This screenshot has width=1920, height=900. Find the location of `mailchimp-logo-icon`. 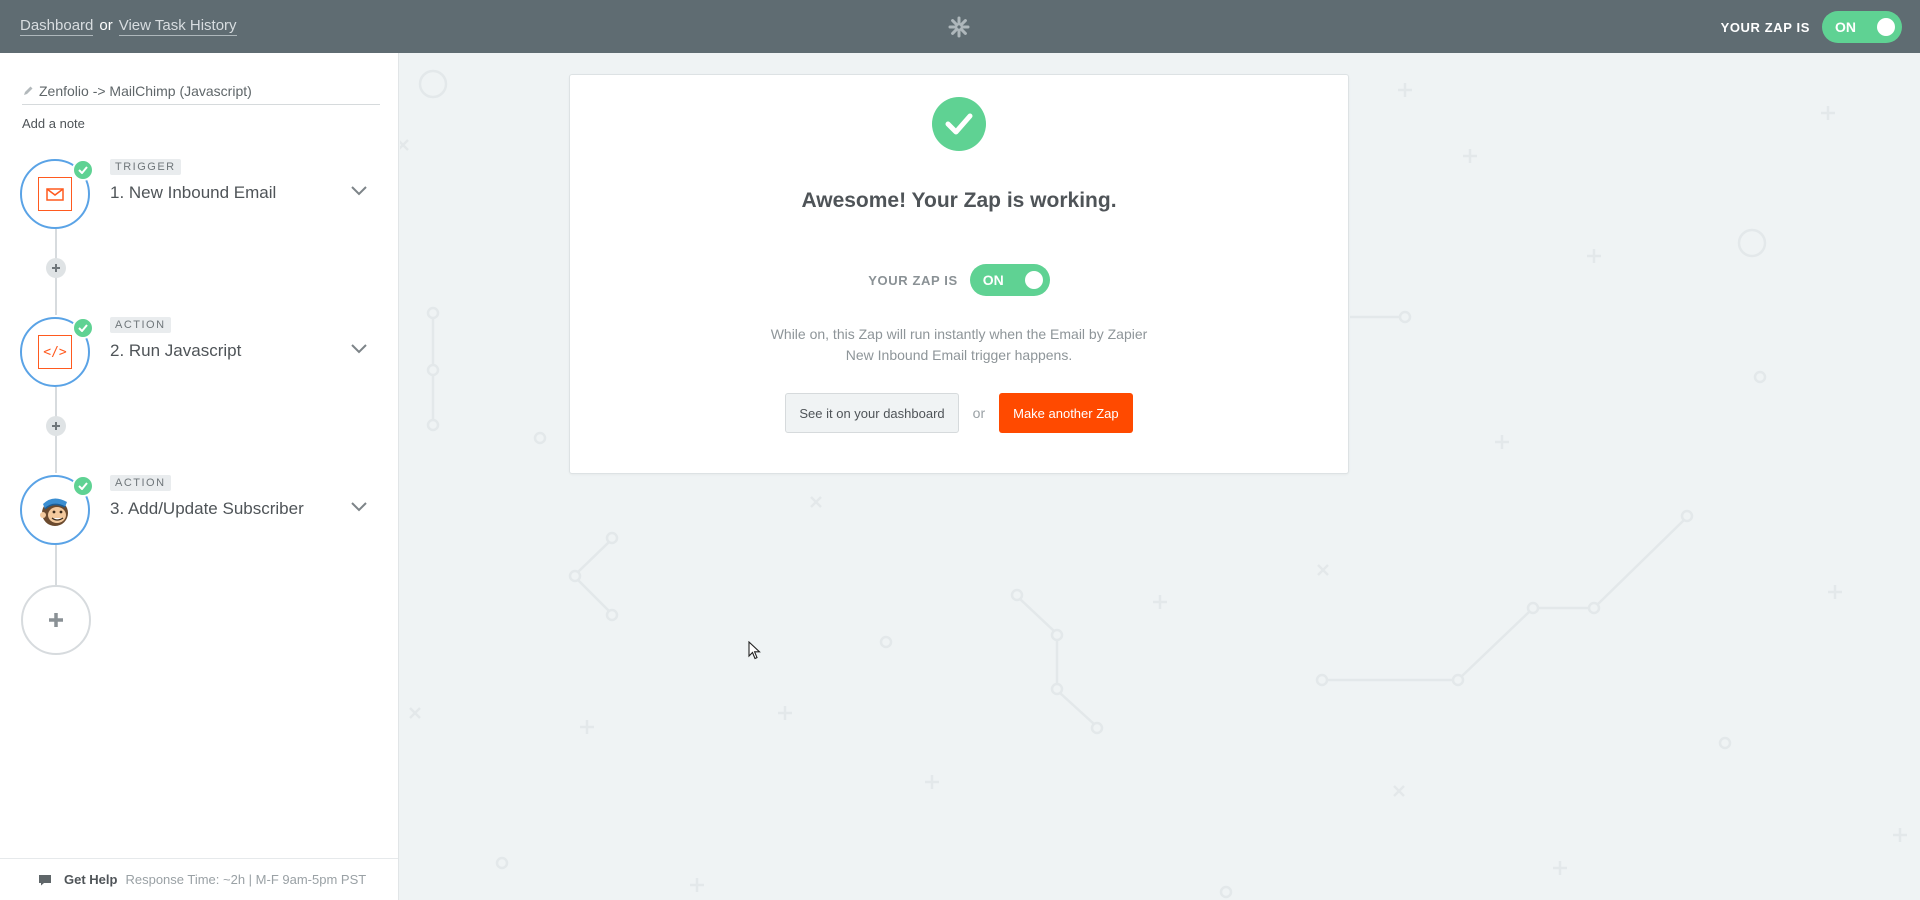

mailchimp-logo-icon is located at coordinates (54, 512).